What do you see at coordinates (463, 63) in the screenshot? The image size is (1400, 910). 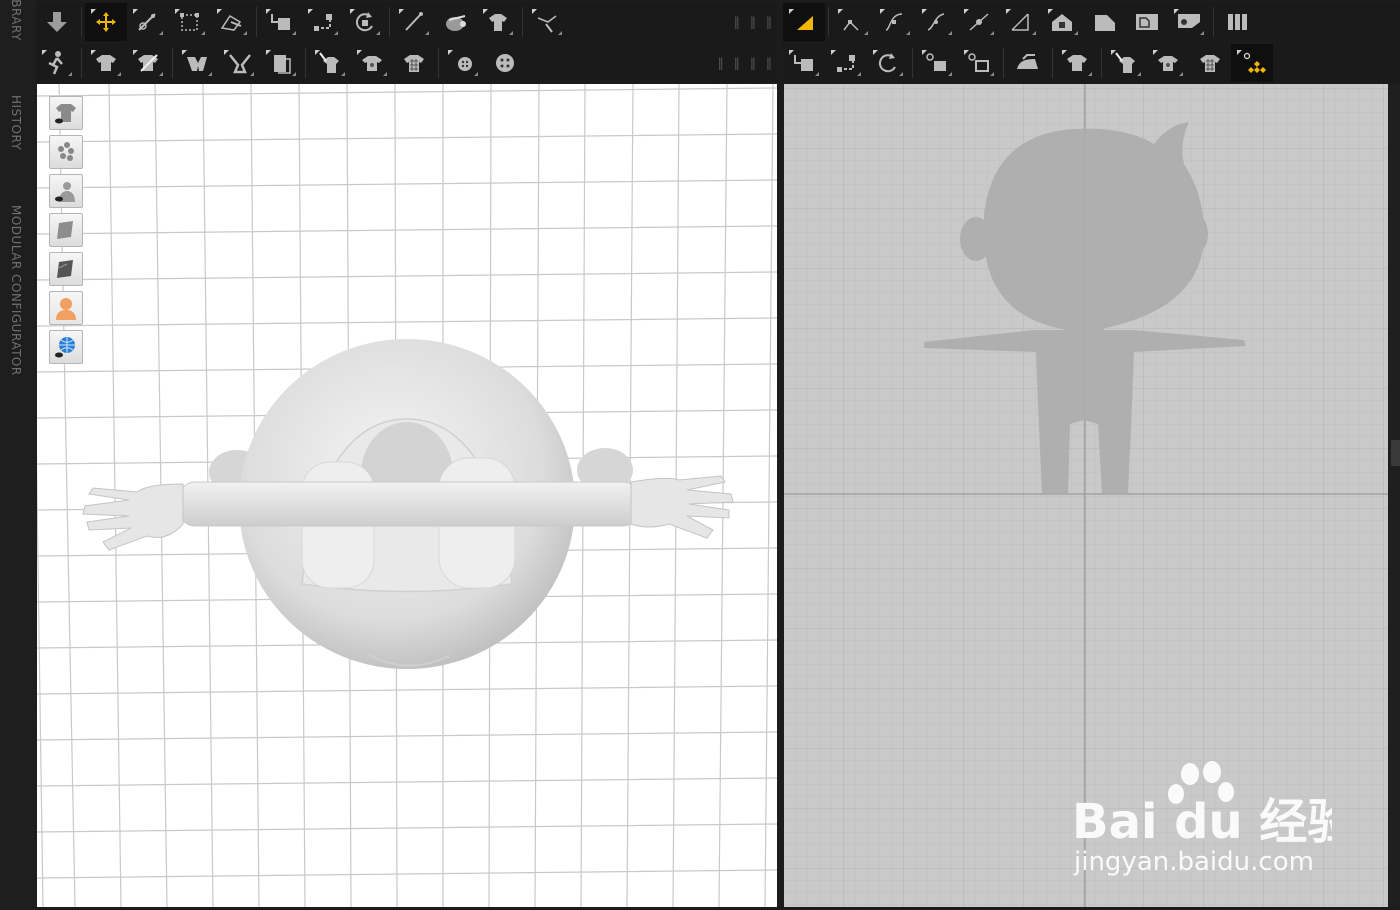 I see `button-place-icon` at bounding box center [463, 63].